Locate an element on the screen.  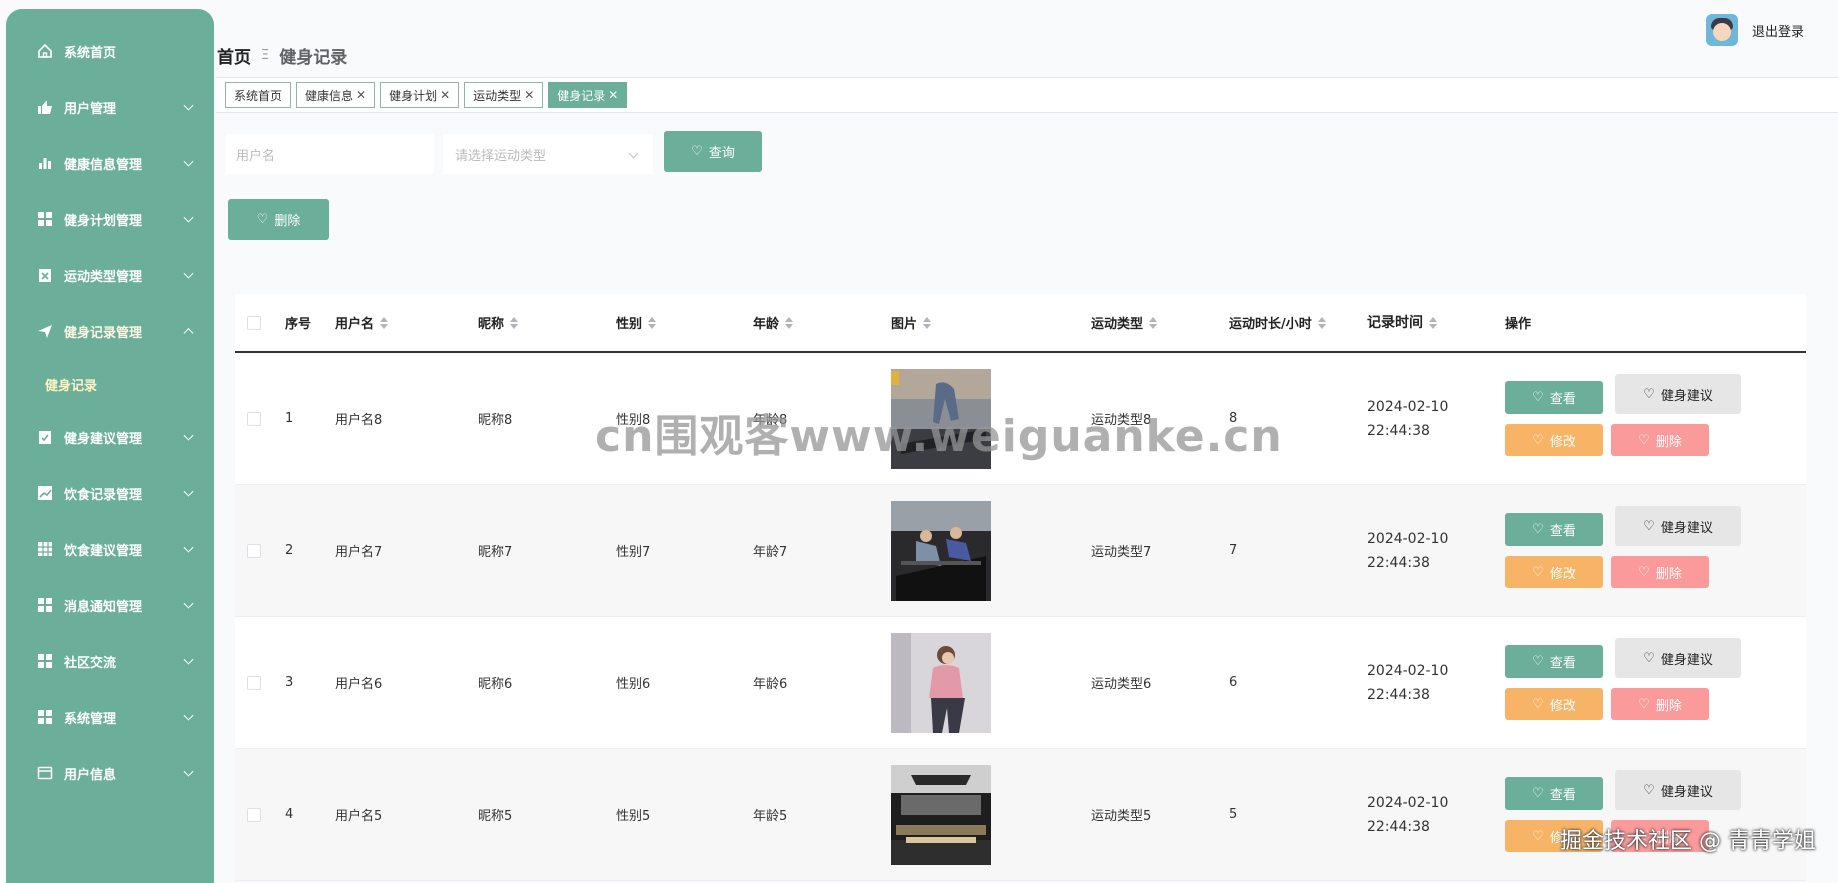
header-duration: 运动时长/小时 is located at coordinates (1298, 322).